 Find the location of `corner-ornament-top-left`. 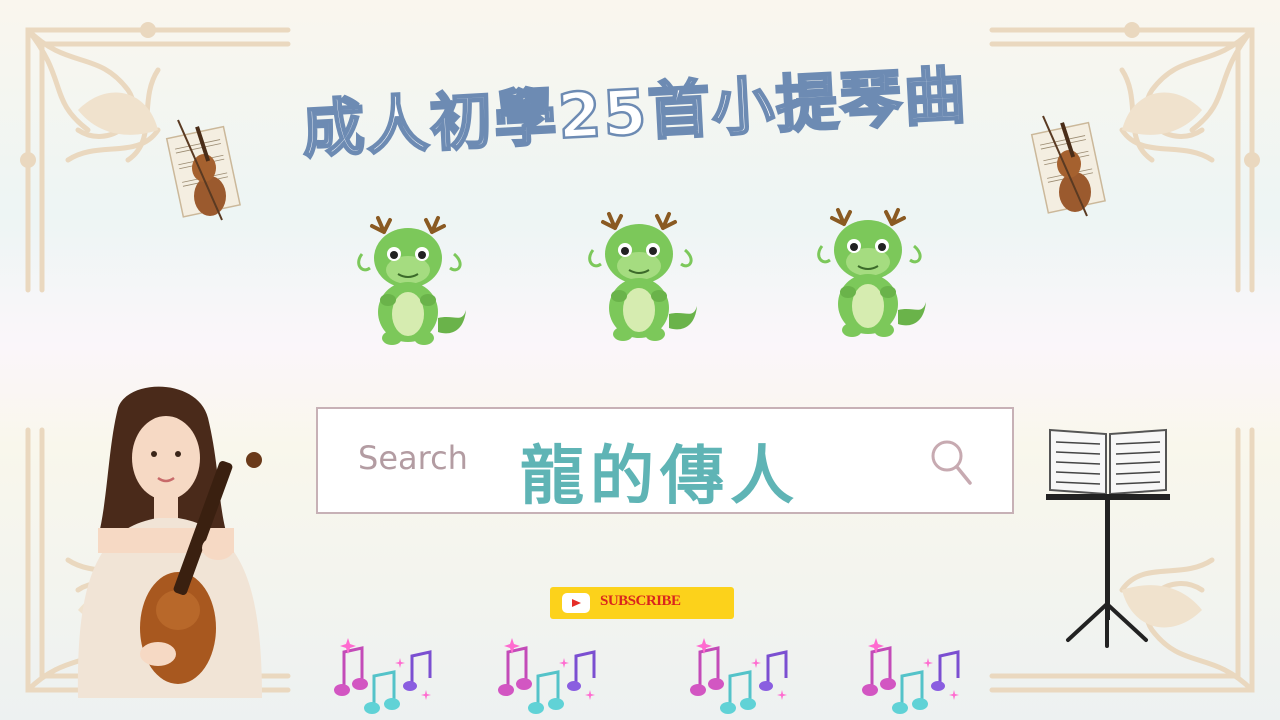

corner-ornament-top-left is located at coordinates (155, 157).